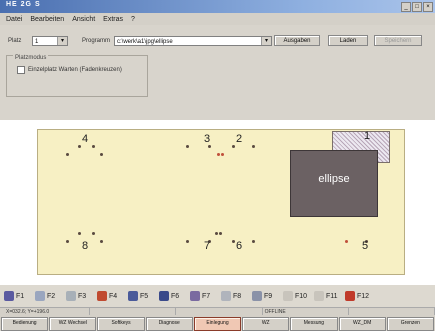  I want to click on f8-key: F8, so click(232, 296).